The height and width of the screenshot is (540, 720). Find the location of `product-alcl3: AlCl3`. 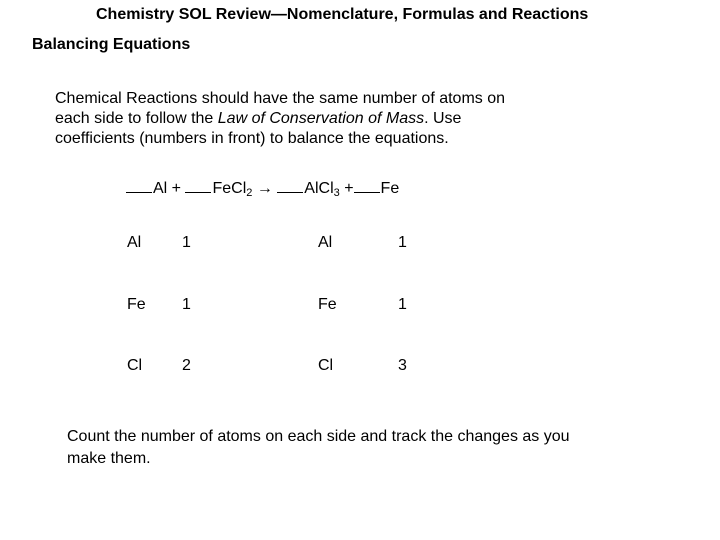

product-alcl3: AlCl3 is located at coordinates (322, 189).